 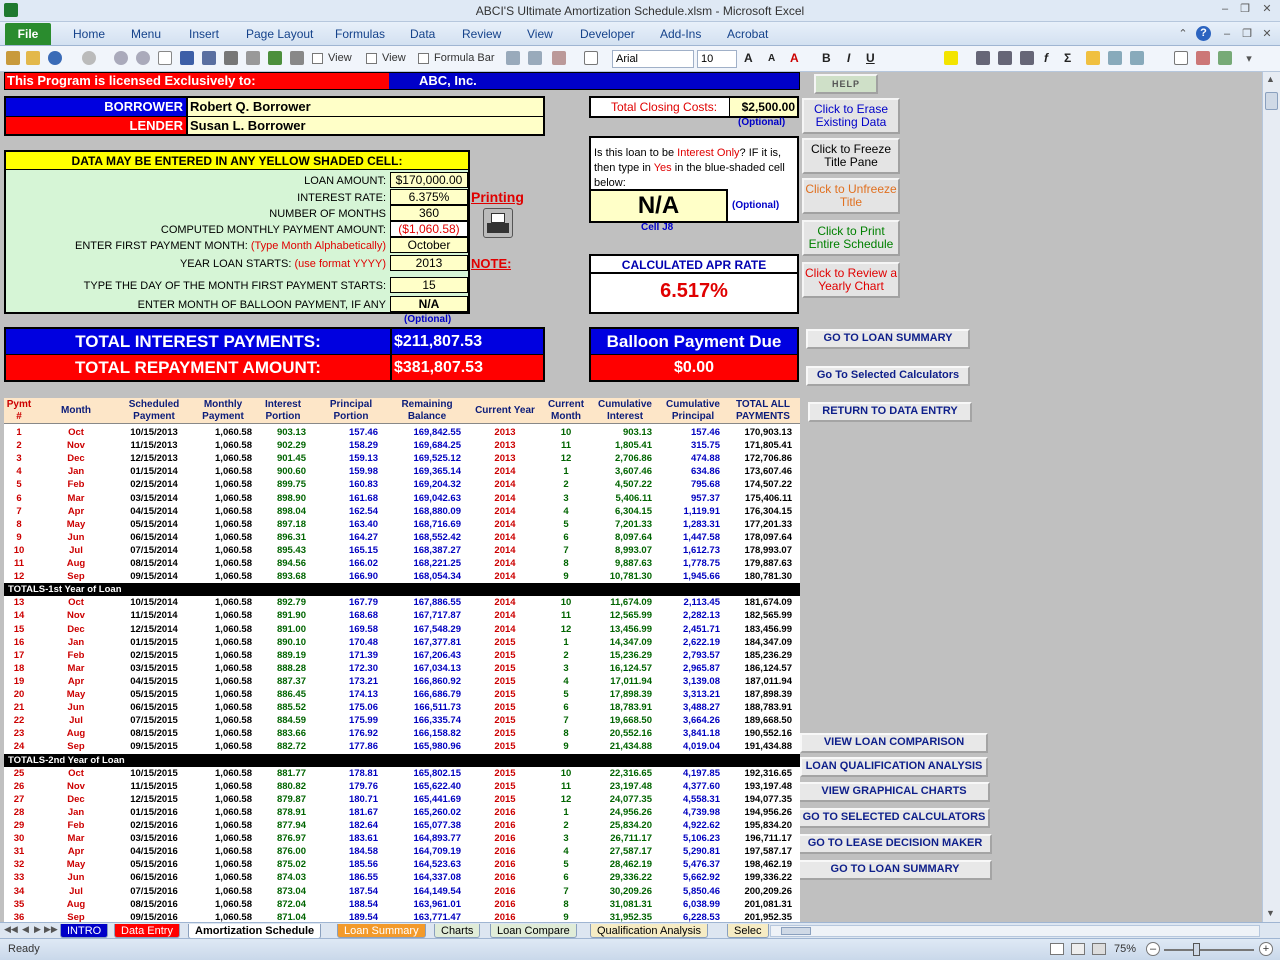 I want to click on view-graphical-charts-button: VIEW GRAPHICAL CHARTS, so click(x=894, y=792).